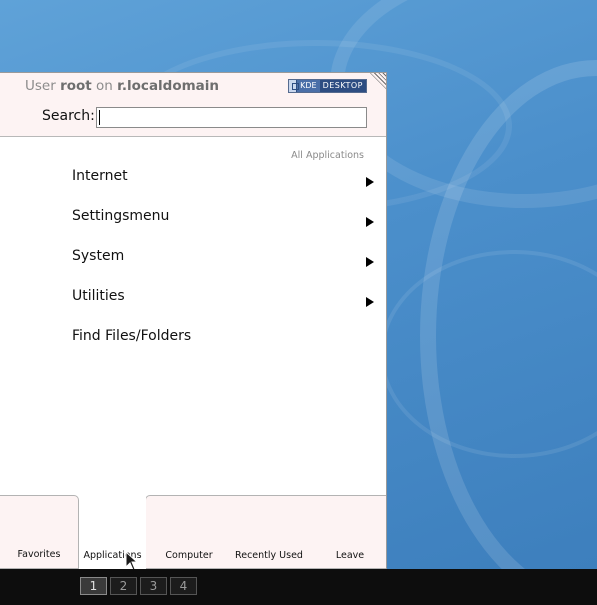 This screenshot has width=597, height=605. I want to click on menu-item-internet: Internet, so click(193, 188).